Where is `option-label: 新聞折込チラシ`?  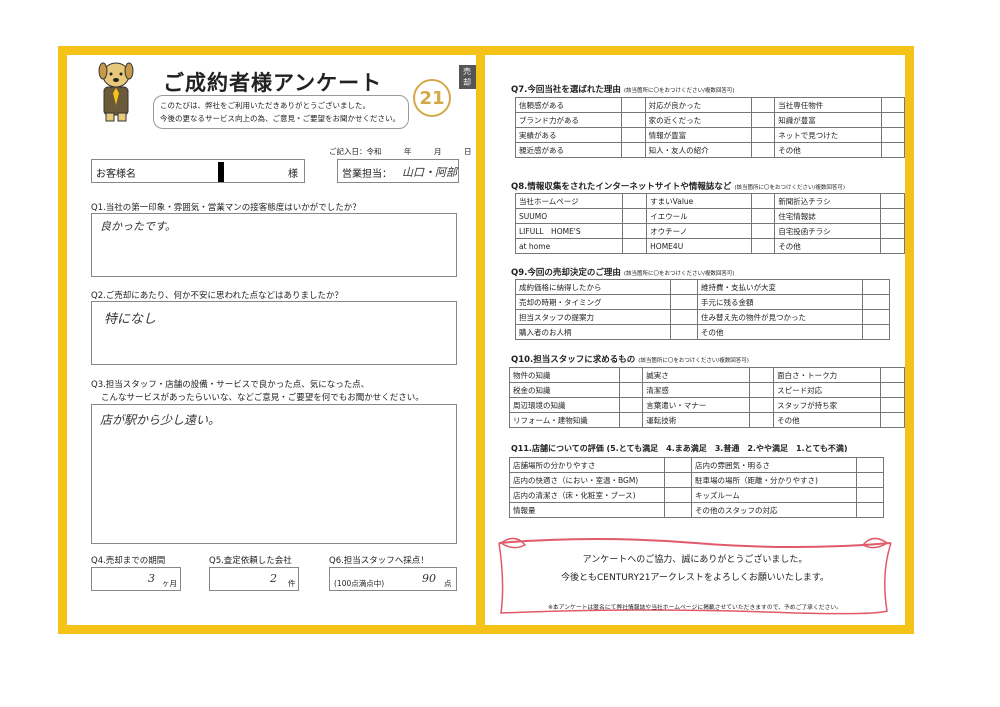
option-label: 新聞折込チラシ is located at coordinates (828, 201).